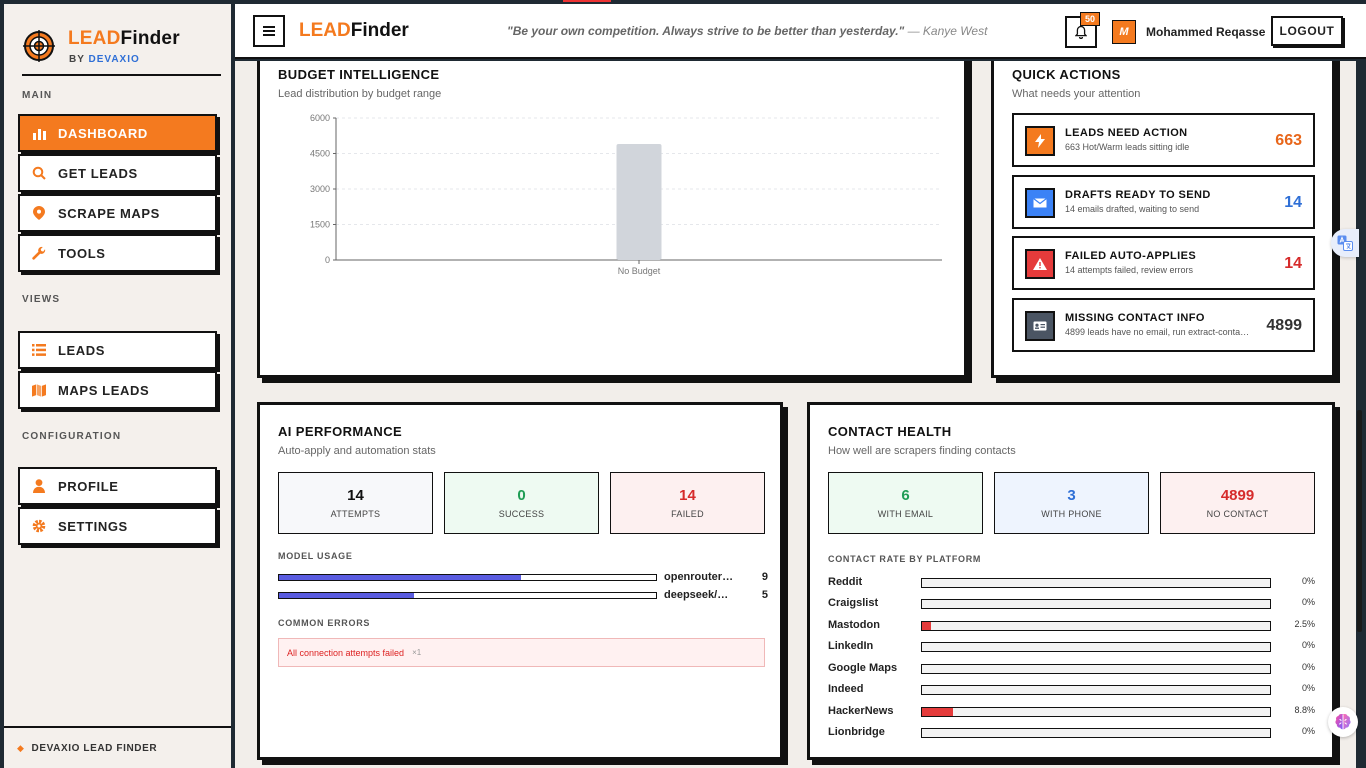 The height and width of the screenshot is (768, 1366). Describe the element at coordinates (1071, 514) in the screenshot. I see `stat-label: WITH PHONE` at that location.